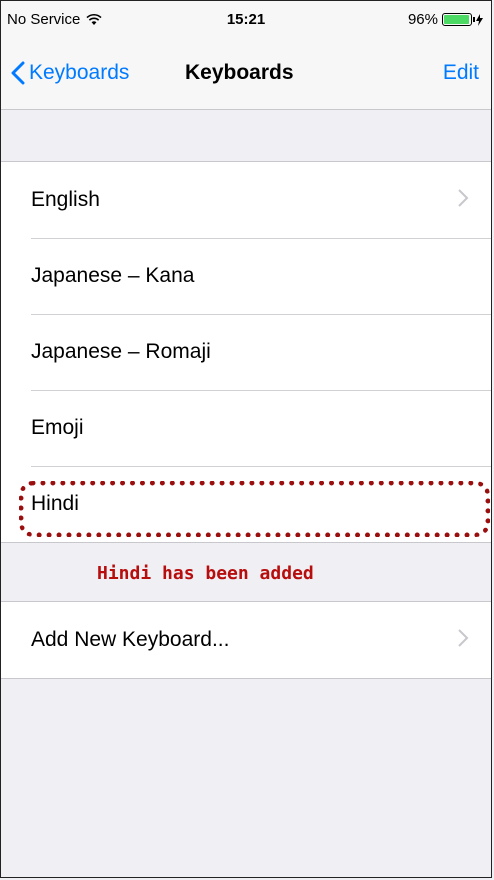  What do you see at coordinates (18, 73) in the screenshot?
I see `chevron-left-icon` at bounding box center [18, 73].